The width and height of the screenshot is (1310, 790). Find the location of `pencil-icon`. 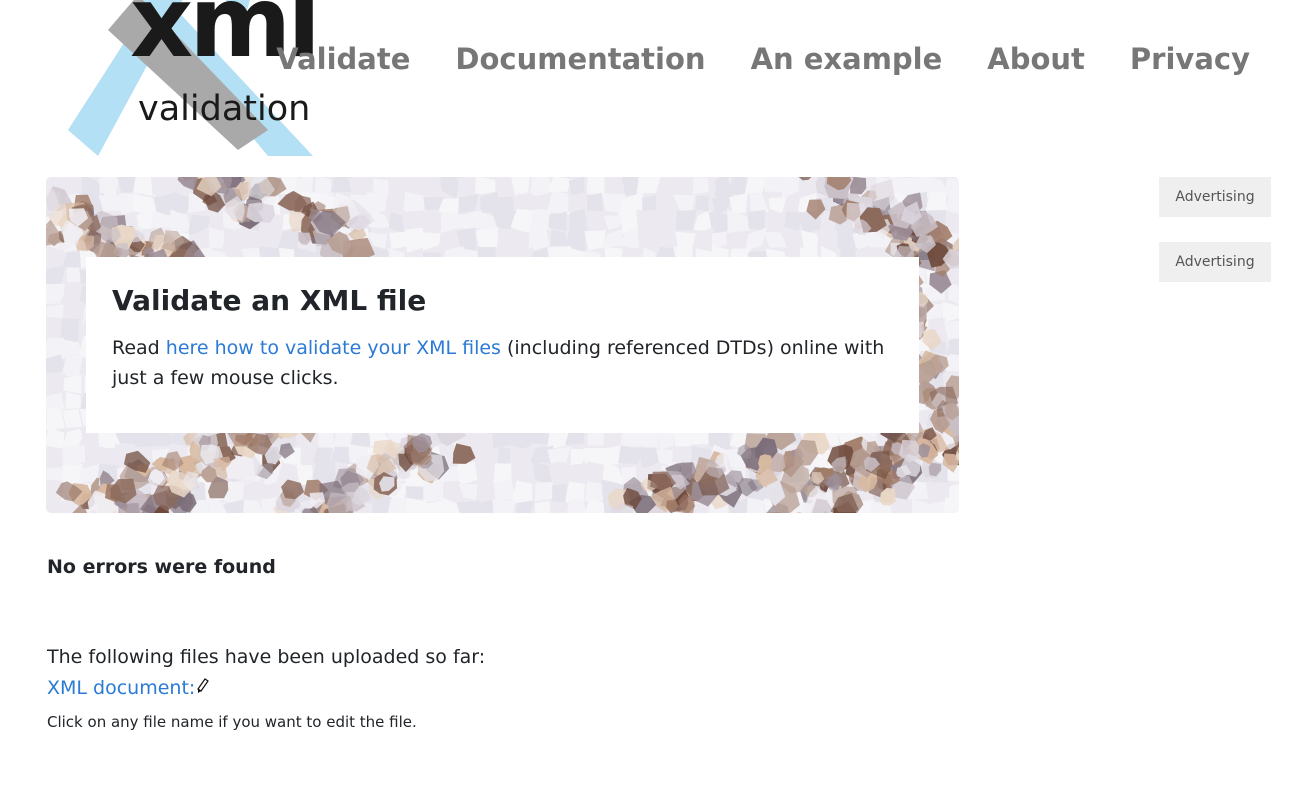

pencil-icon is located at coordinates (203, 688).